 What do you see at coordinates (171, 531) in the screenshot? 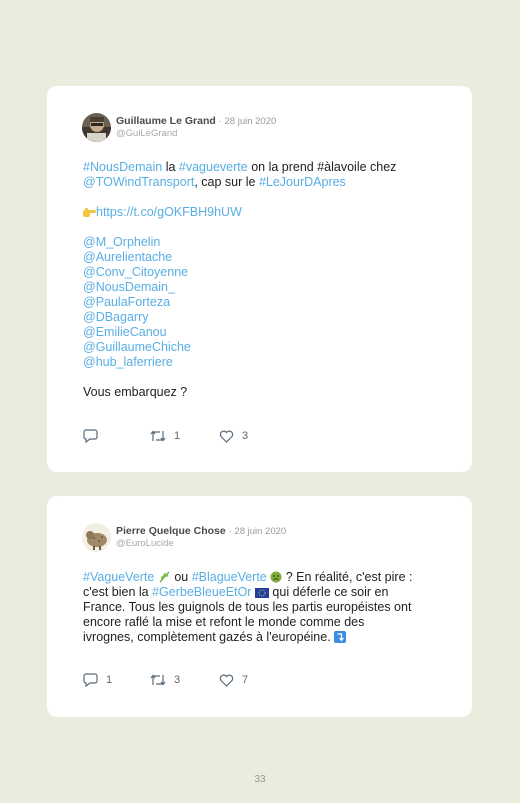
I see `author-name: Pierre Quelque Chose` at bounding box center [171, 531].